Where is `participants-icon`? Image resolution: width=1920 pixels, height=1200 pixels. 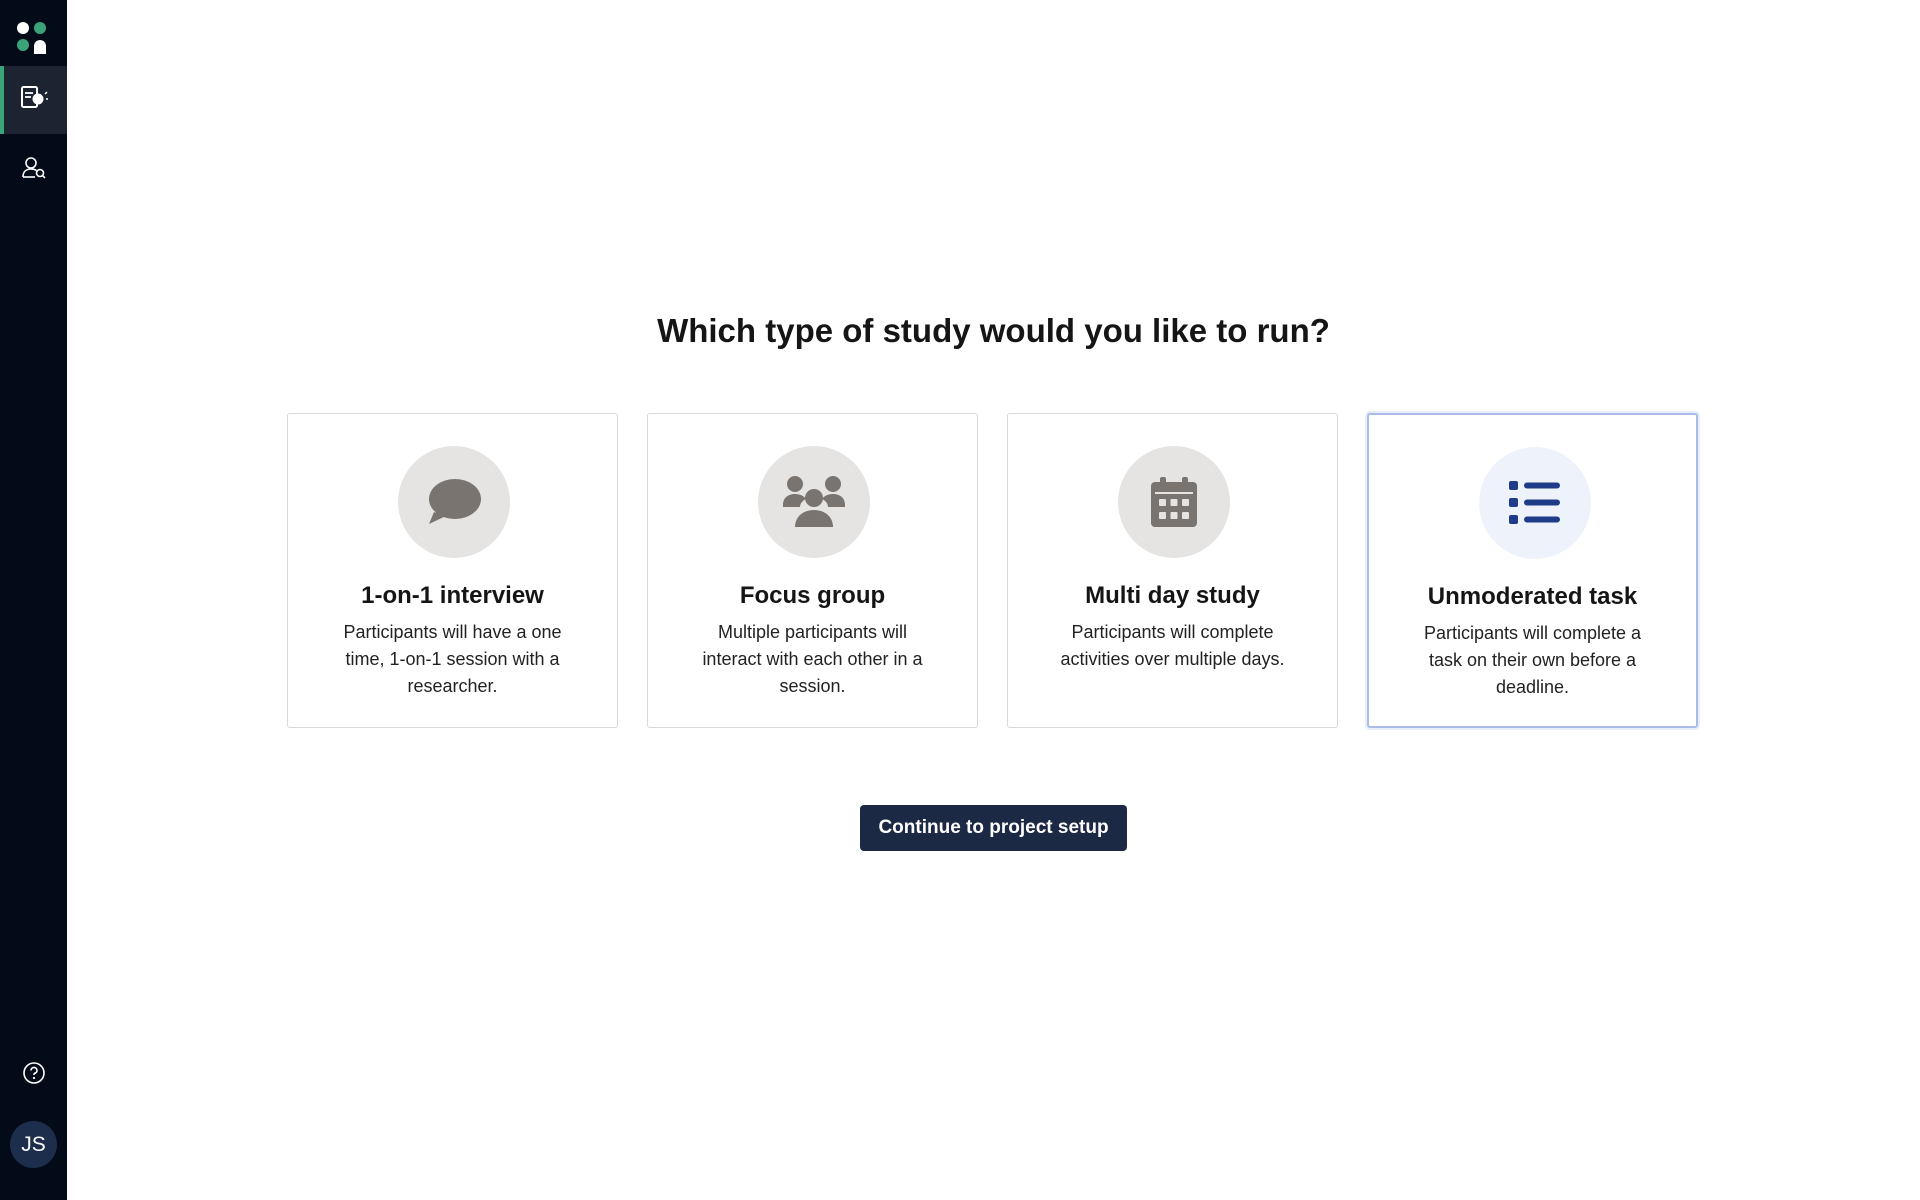
participants-icon is located at coordinates (34, 170).